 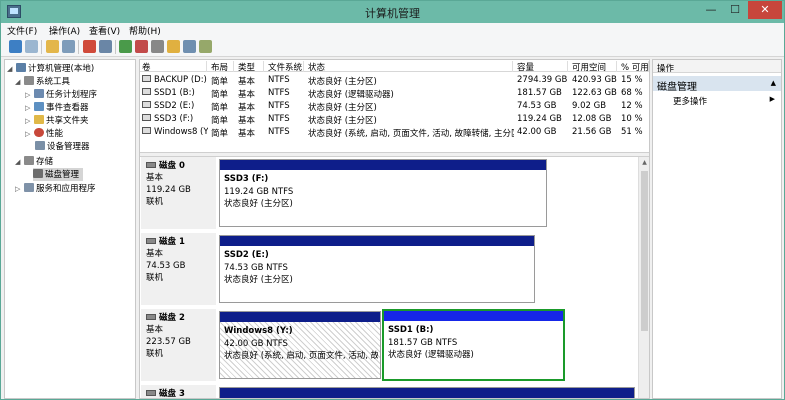 What do you see at coordinates (383, 193) in the screenshot?
I see `partition-ssd3: SSD3 (F:) 119.24 GB NTFS 状态良好 (主分区)` at bounding box center [383, 193].